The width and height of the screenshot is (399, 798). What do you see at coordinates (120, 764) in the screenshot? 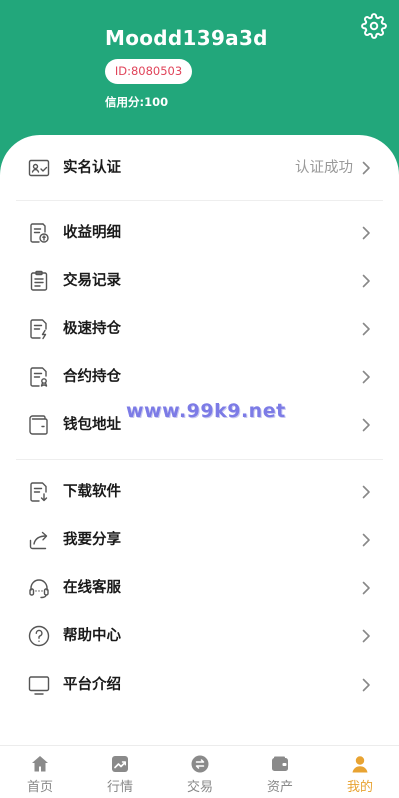
I see `chart-icon` at bounding box center [120, 764].